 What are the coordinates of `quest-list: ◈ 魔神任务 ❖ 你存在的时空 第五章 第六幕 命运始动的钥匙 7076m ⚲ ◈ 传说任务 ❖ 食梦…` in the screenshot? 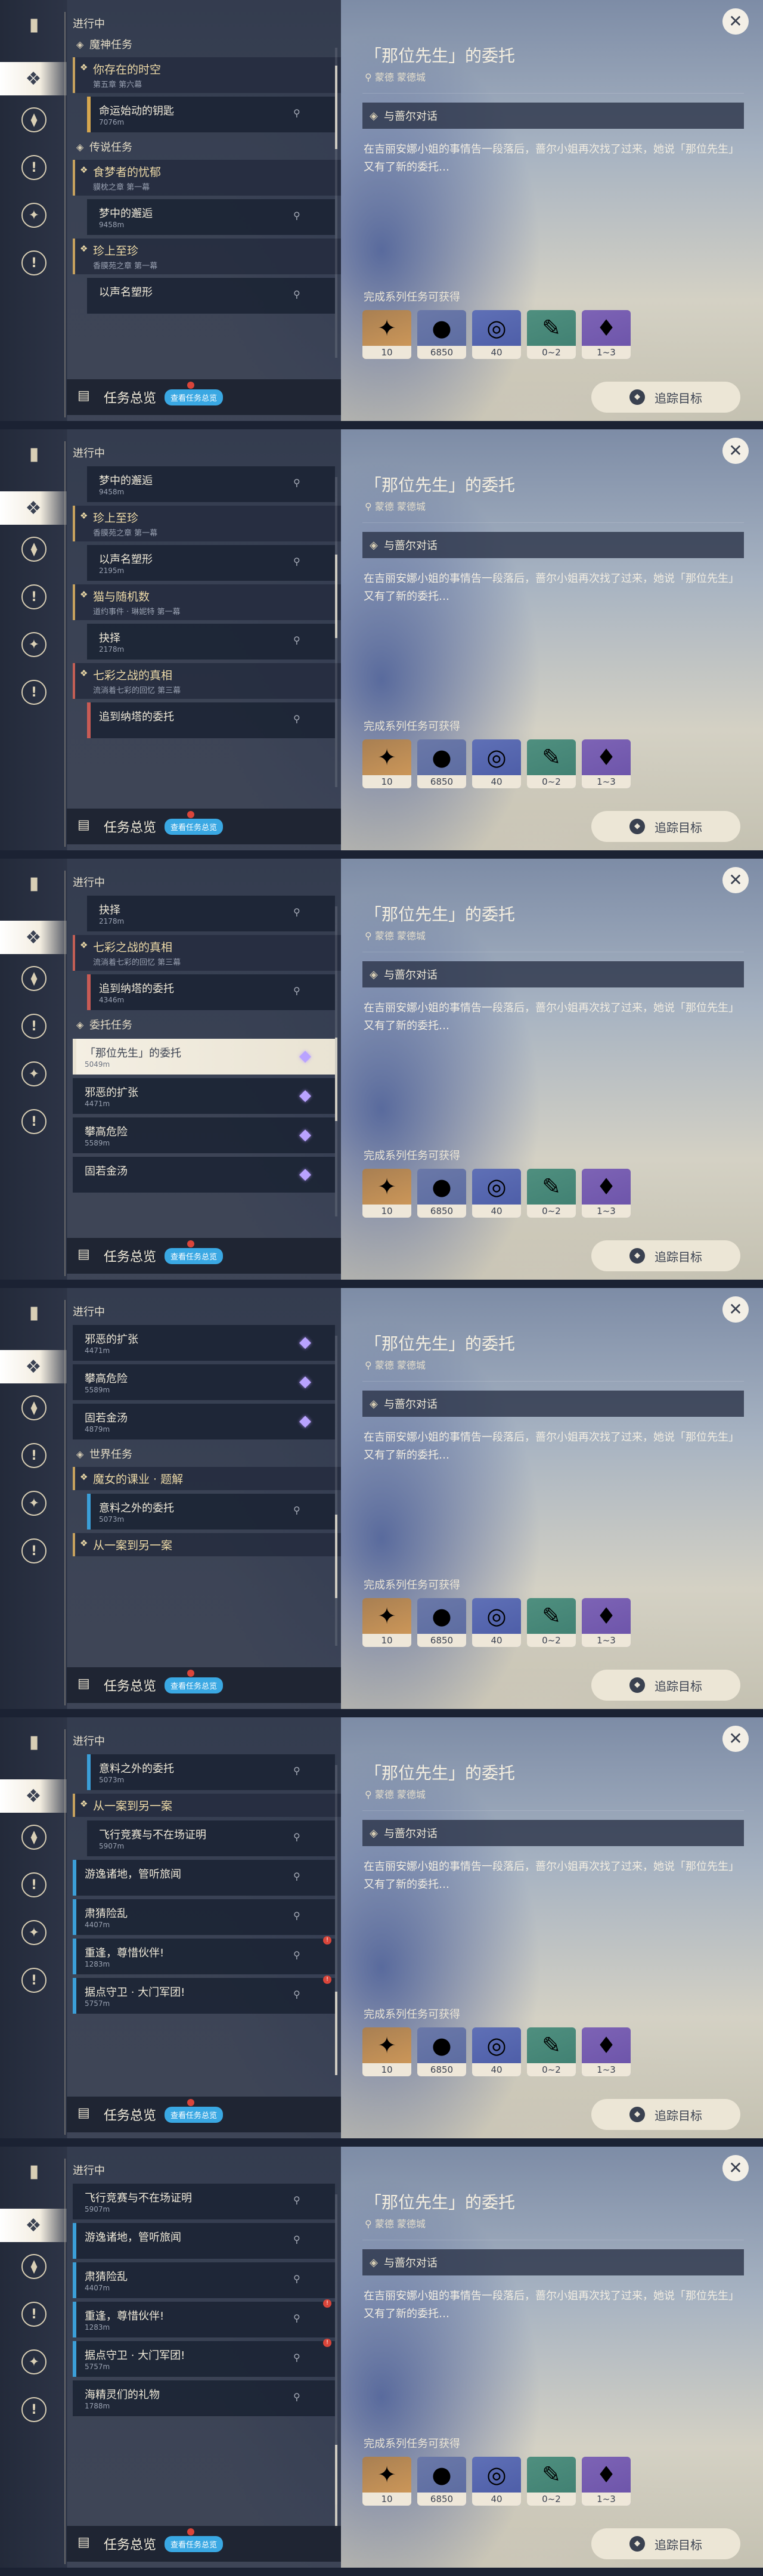 It's located at (207, 203).